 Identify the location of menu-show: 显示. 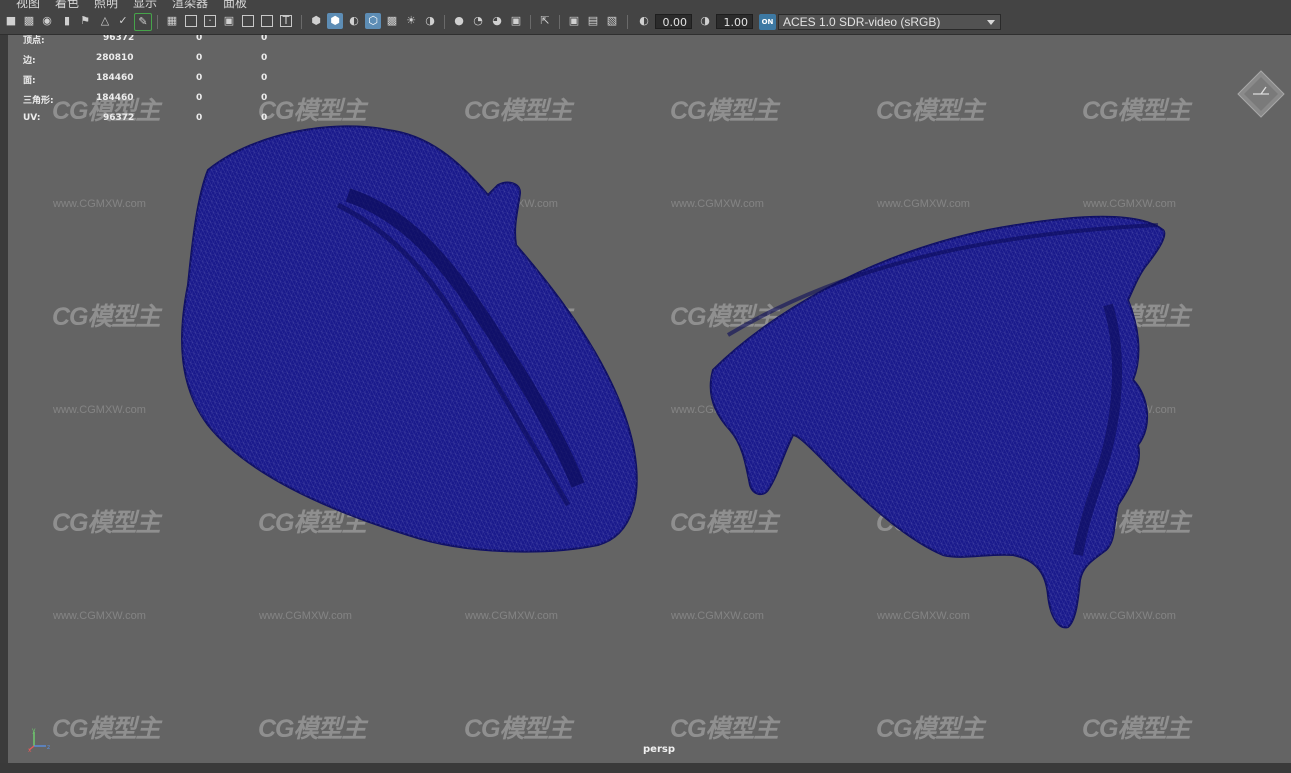
(145, 4).